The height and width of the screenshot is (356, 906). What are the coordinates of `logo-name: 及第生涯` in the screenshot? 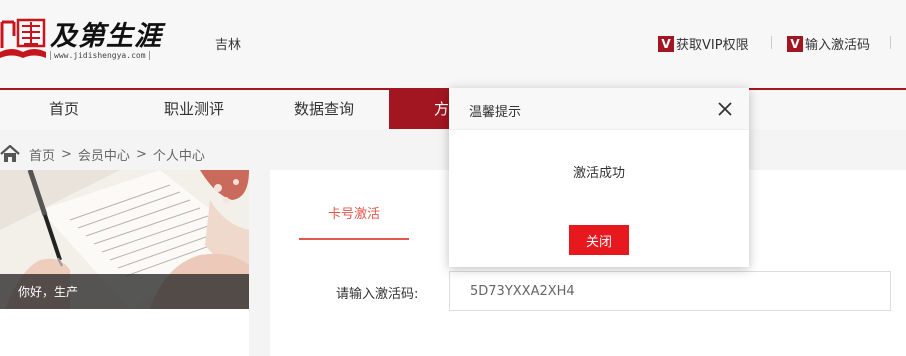 It's located at (106, 36).